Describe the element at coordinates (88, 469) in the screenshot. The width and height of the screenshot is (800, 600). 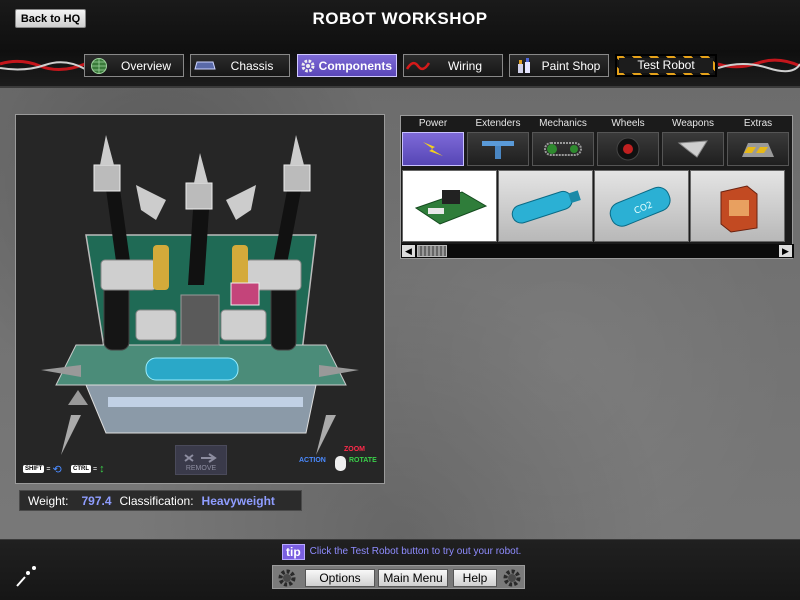
I see `ctrl-move-hint: CTRL = ↕` at that location.